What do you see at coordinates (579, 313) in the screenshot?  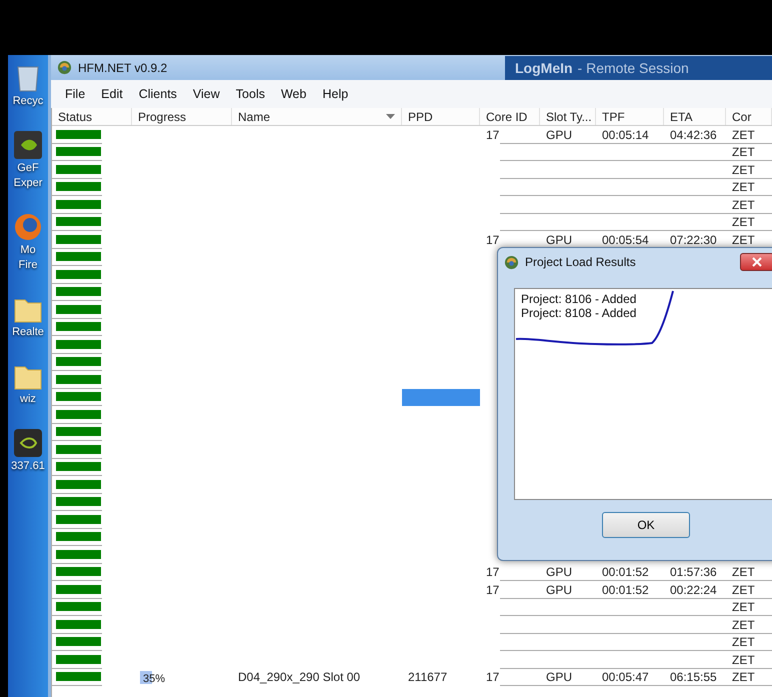 I see `result-line: Project: 8108 - Added` at bounding box center [579, 313].